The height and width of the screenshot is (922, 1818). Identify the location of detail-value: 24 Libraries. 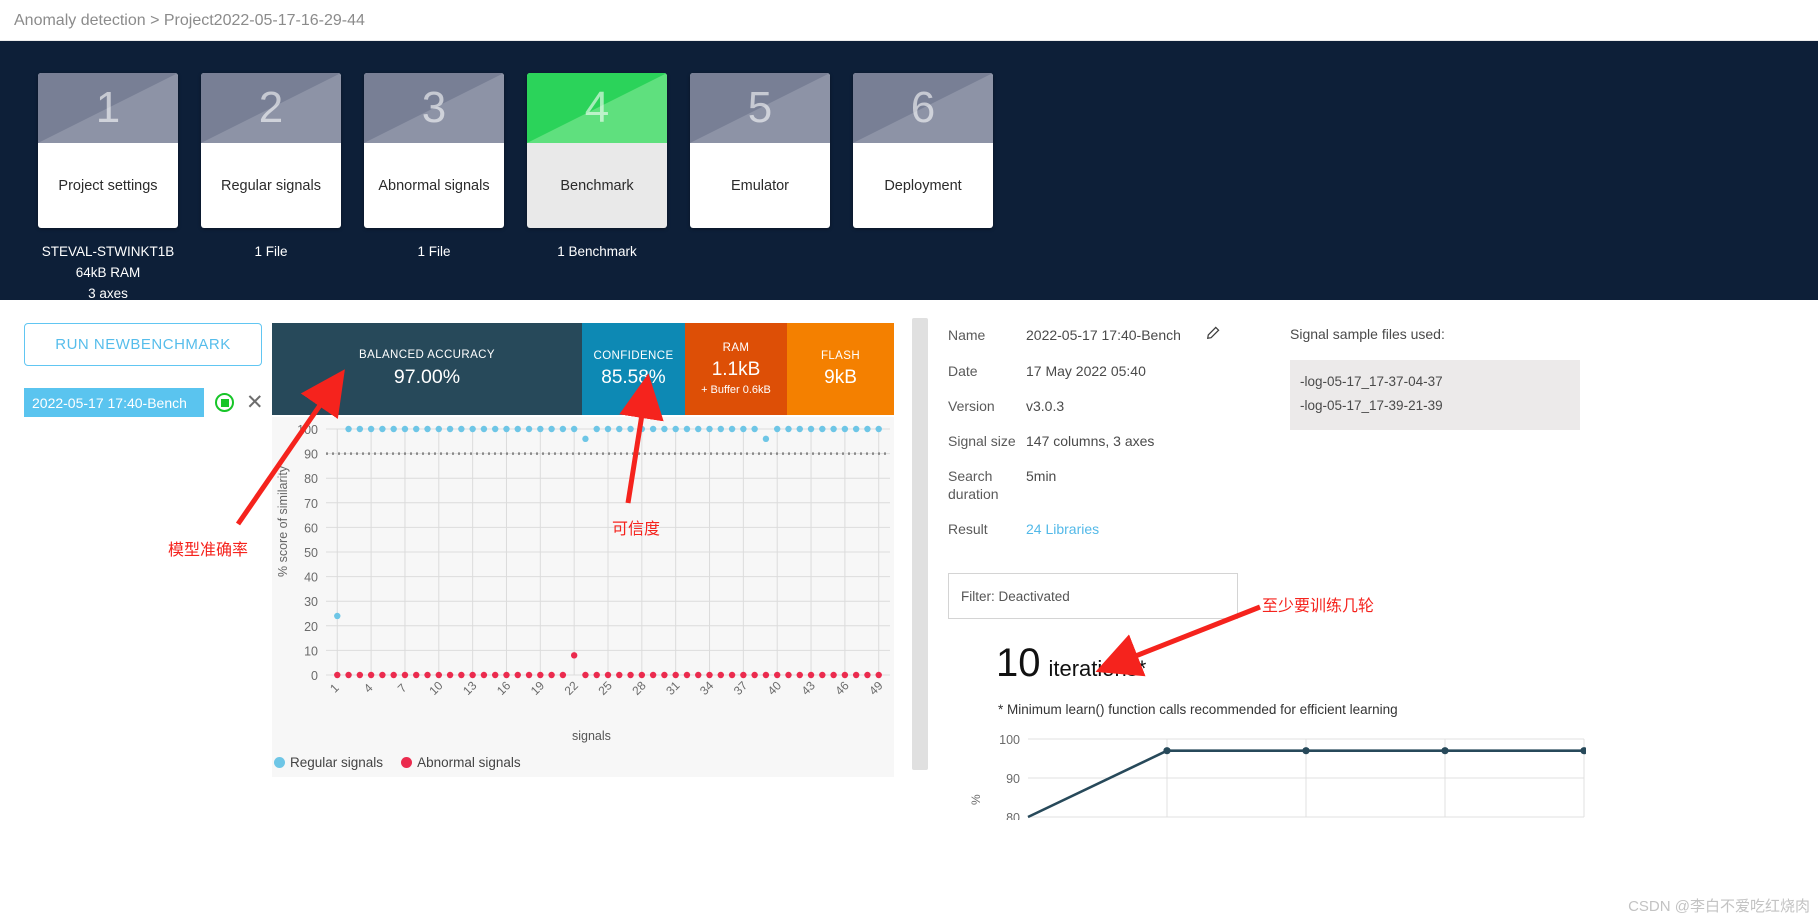
(1062, 529).